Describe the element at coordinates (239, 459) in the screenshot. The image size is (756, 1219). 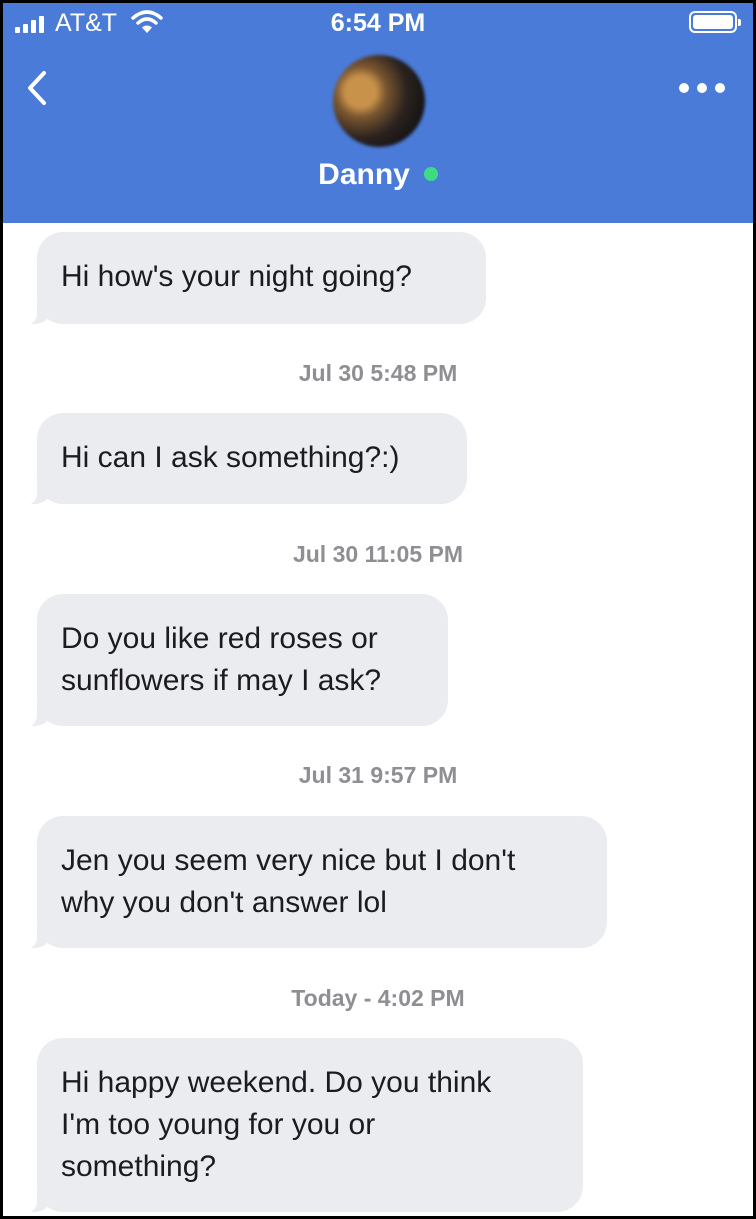
I see `message-bubble: Hi can I ask something?:)` at that location.